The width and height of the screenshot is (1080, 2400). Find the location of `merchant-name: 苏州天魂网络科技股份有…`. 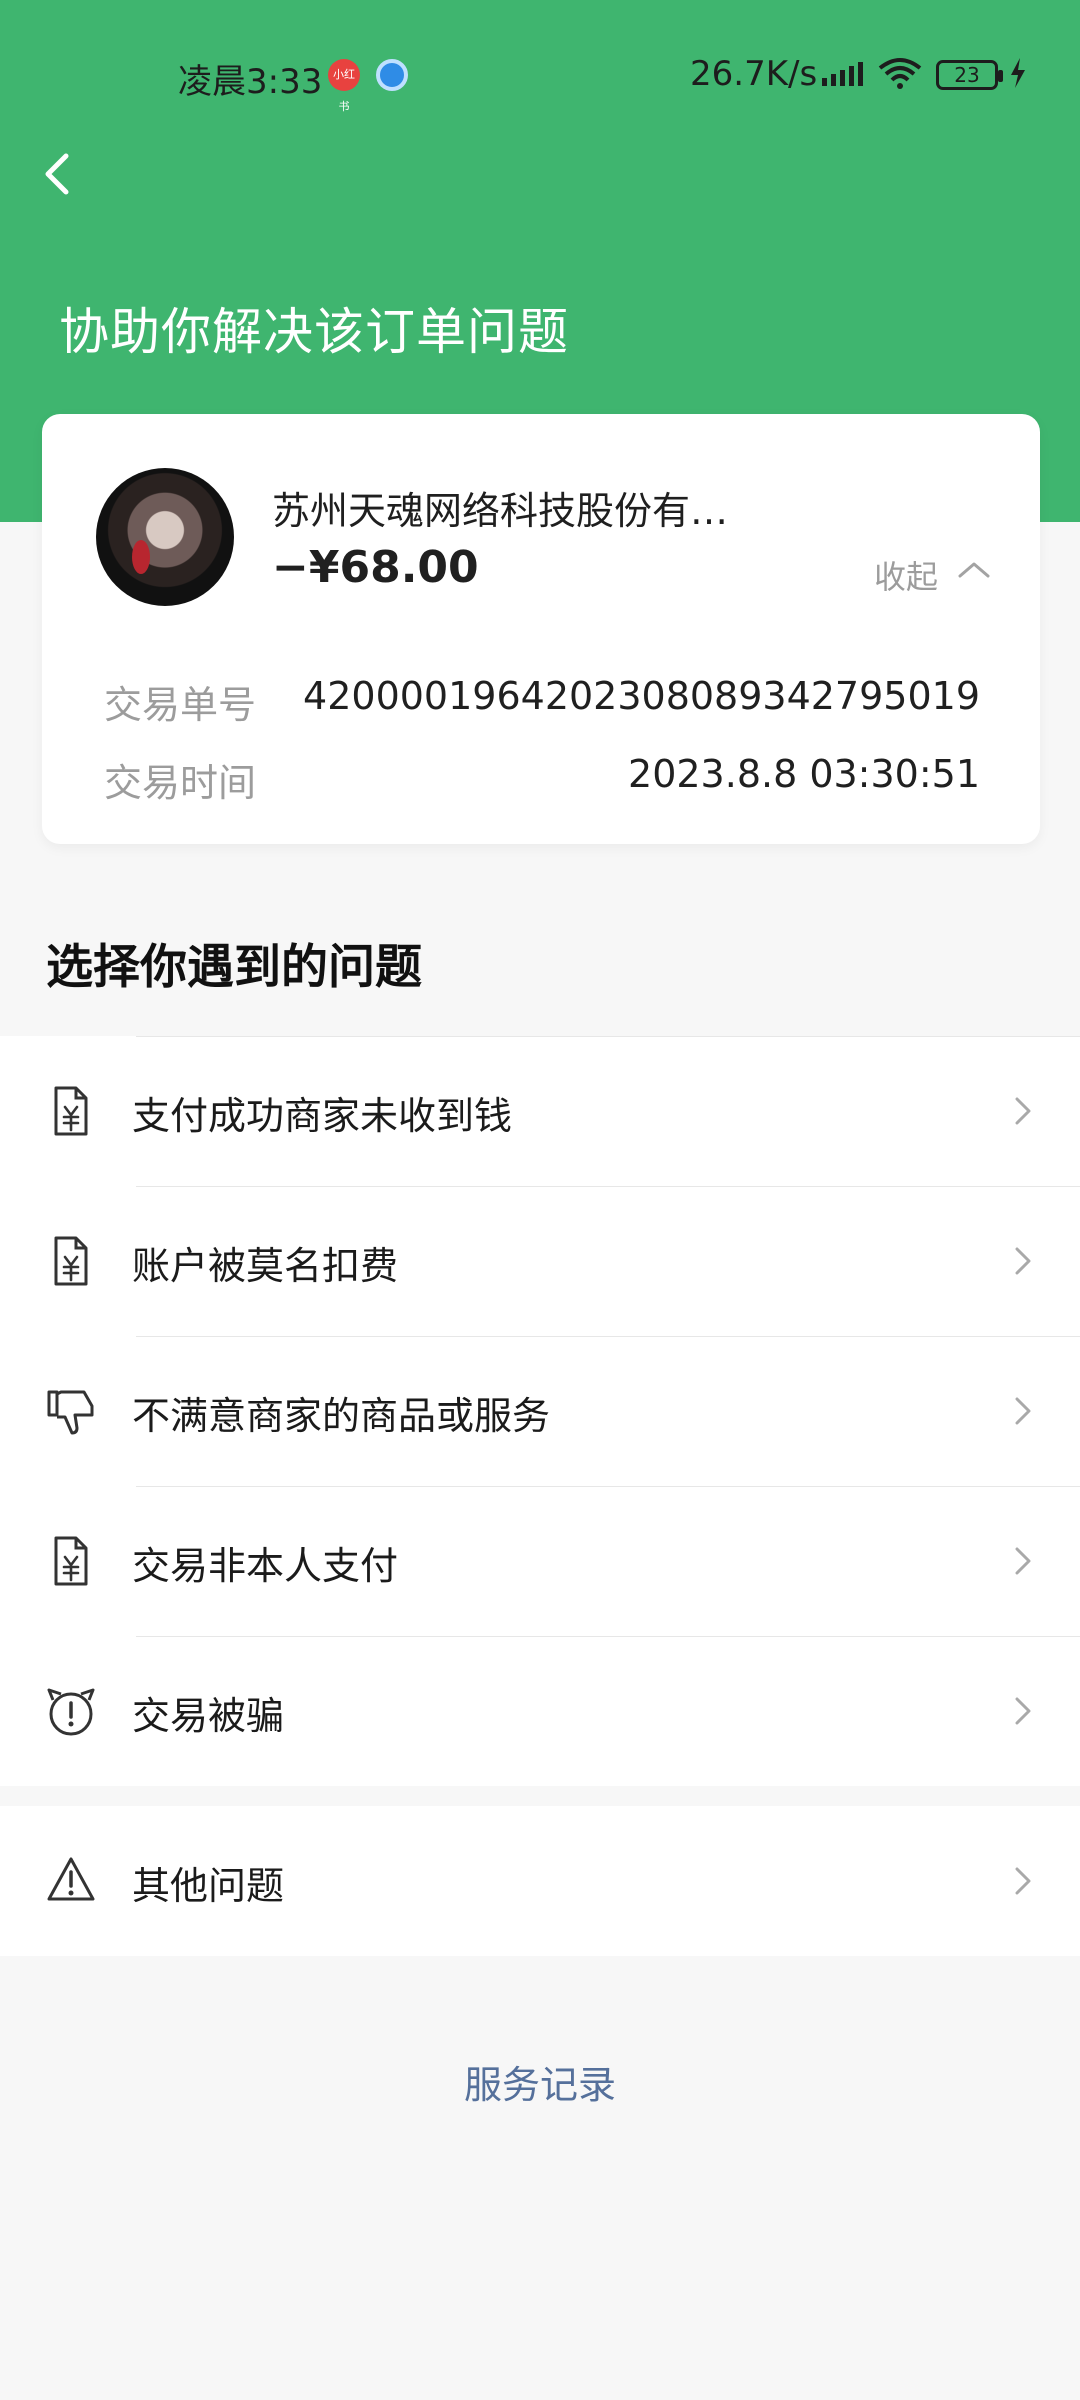

merchant-name: 苏州天魂网络科技股份有… is located at coordinates (500, 511).